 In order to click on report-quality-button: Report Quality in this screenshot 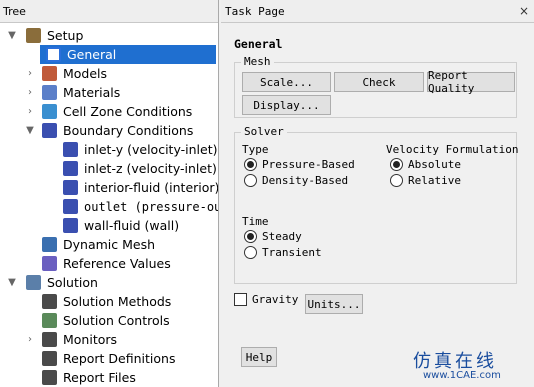, I will do `click(471, 82)`.